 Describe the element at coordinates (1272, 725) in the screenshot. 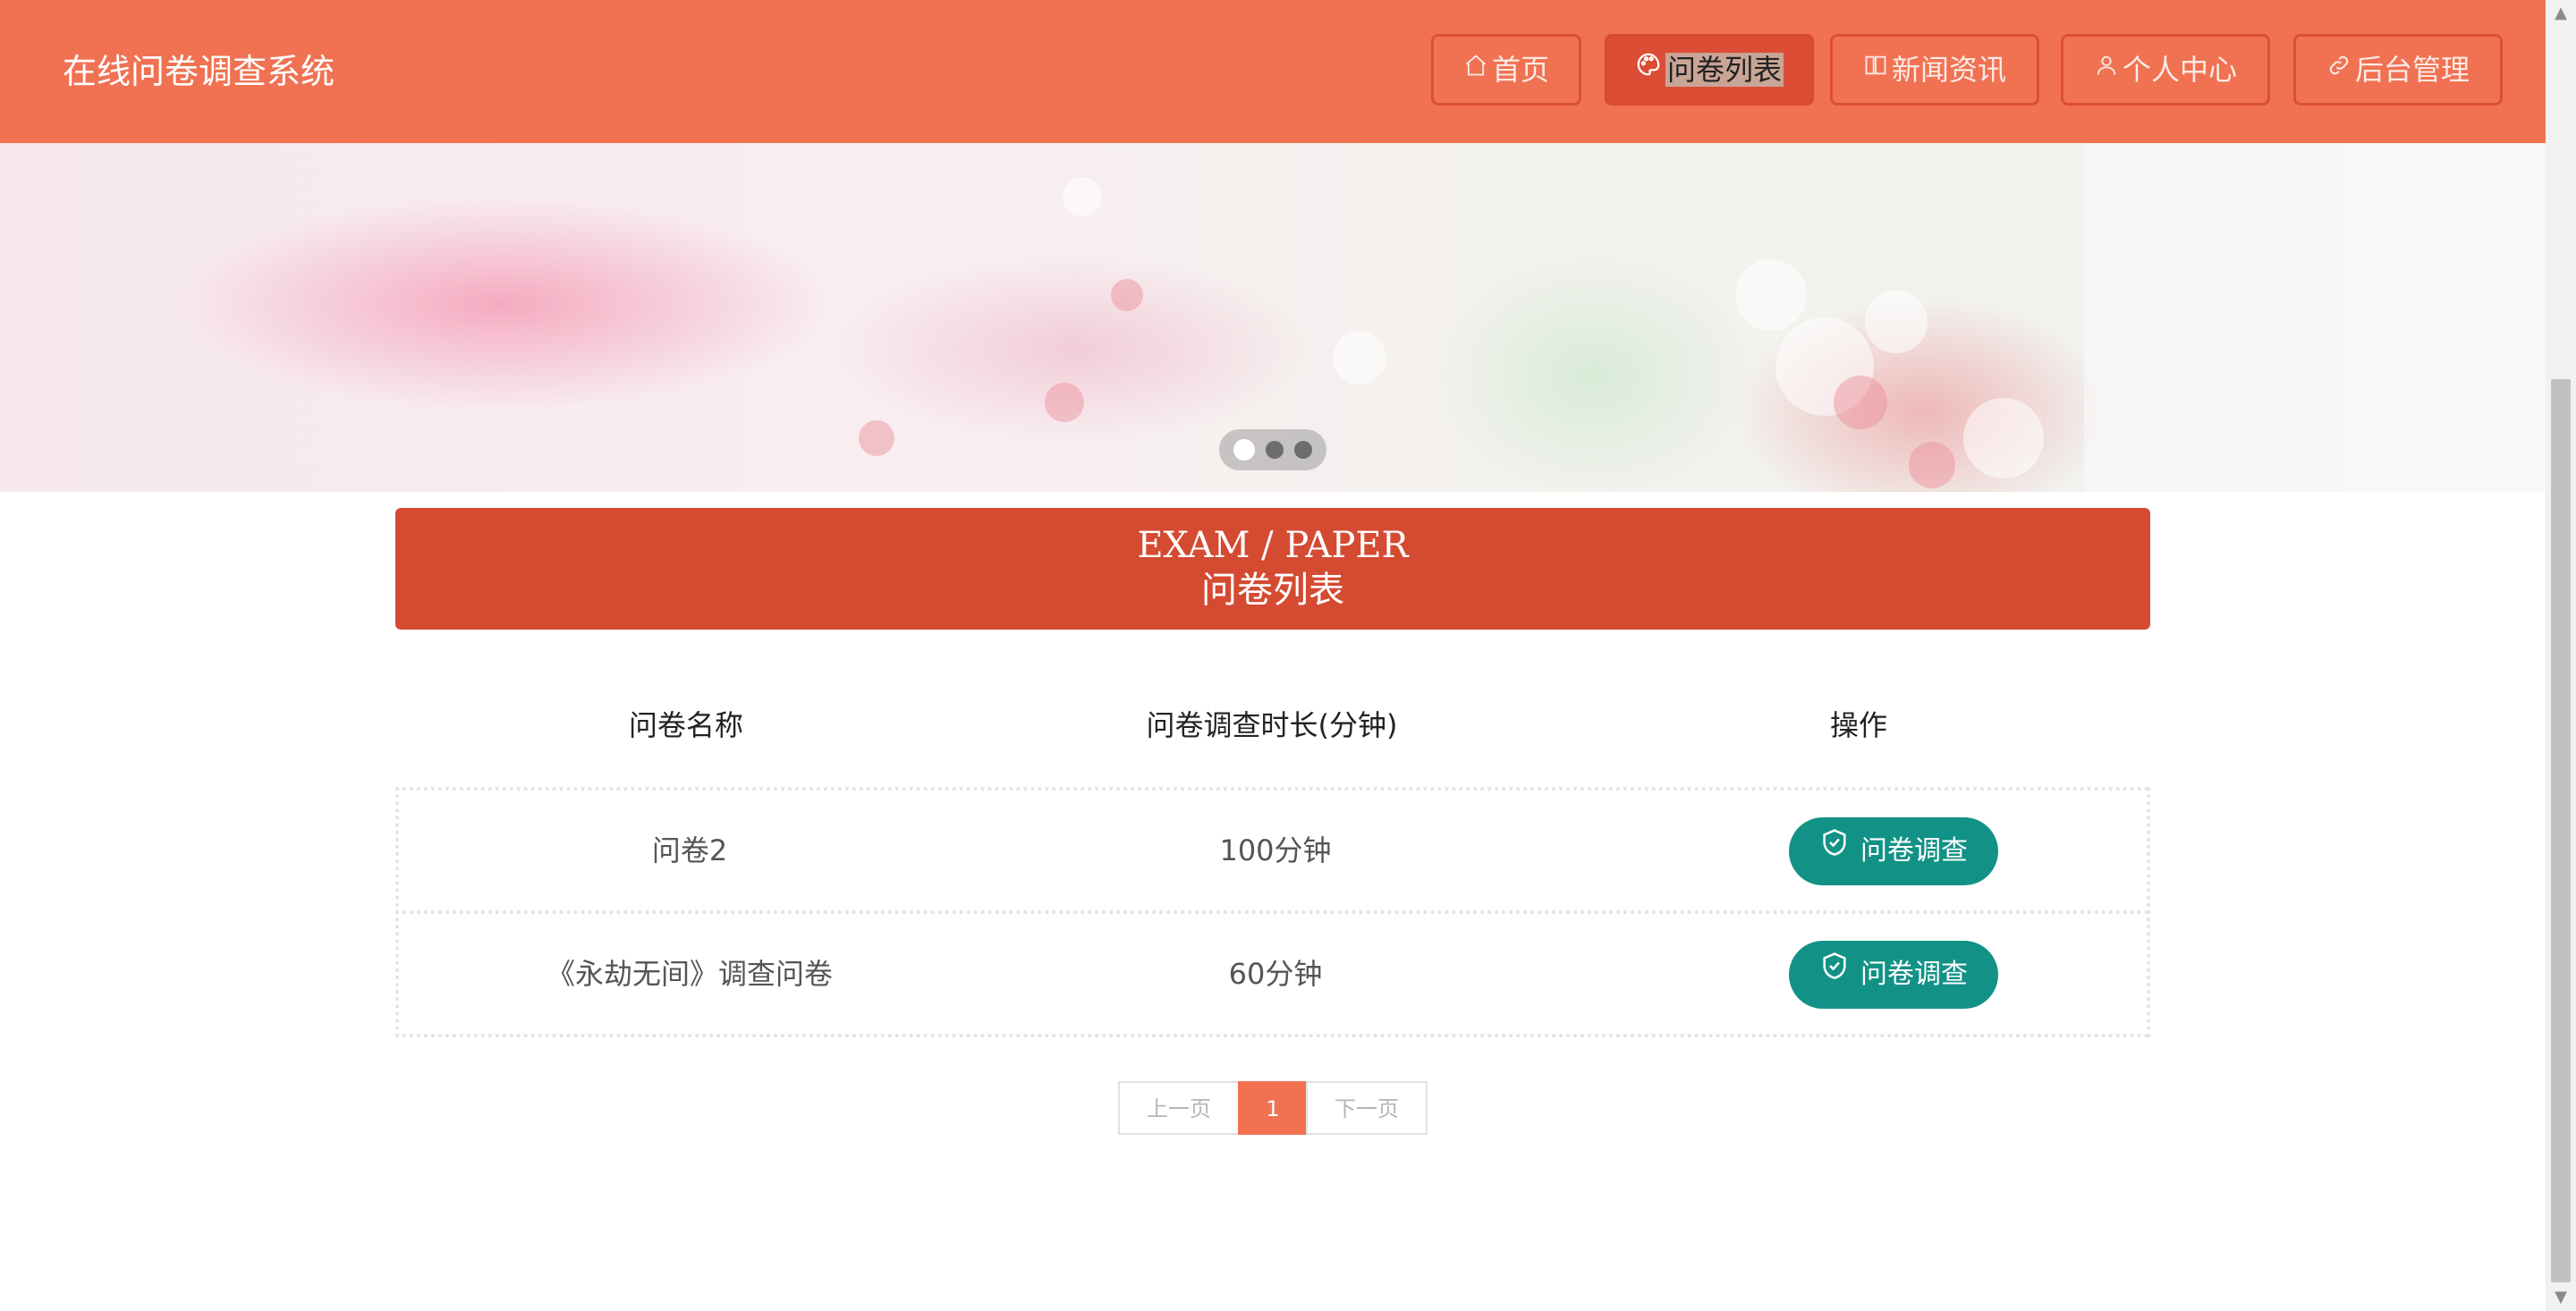

I see `column-header-duration: 问卷调查时长(分钟)` at that location.